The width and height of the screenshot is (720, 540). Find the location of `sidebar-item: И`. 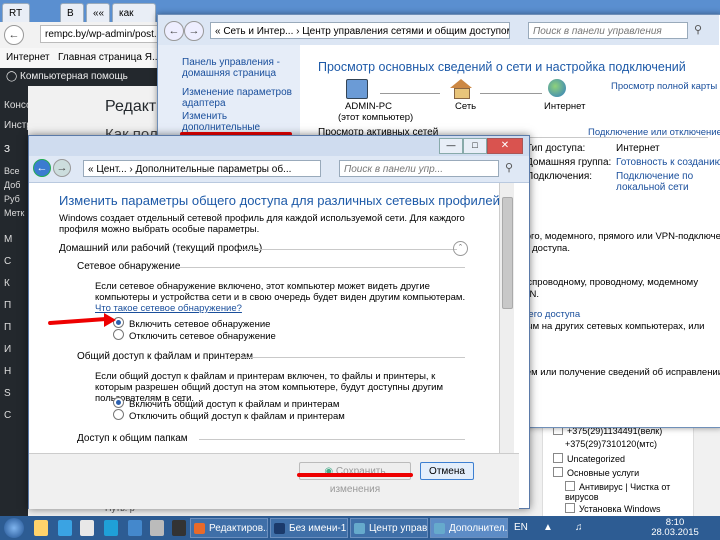

sidebar-item: И is located at coordinates (7, 349).